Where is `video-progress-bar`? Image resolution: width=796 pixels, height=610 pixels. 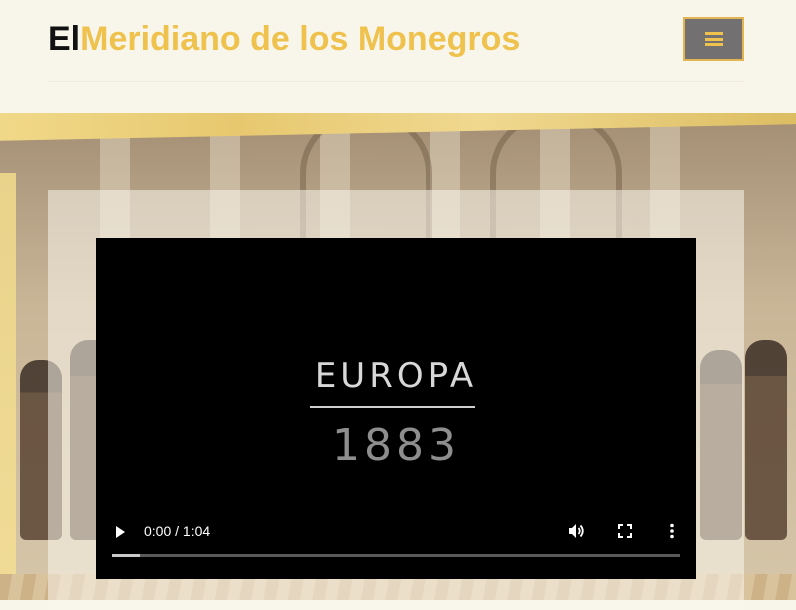
video-progress-bar is located at coordinates (396, 555).